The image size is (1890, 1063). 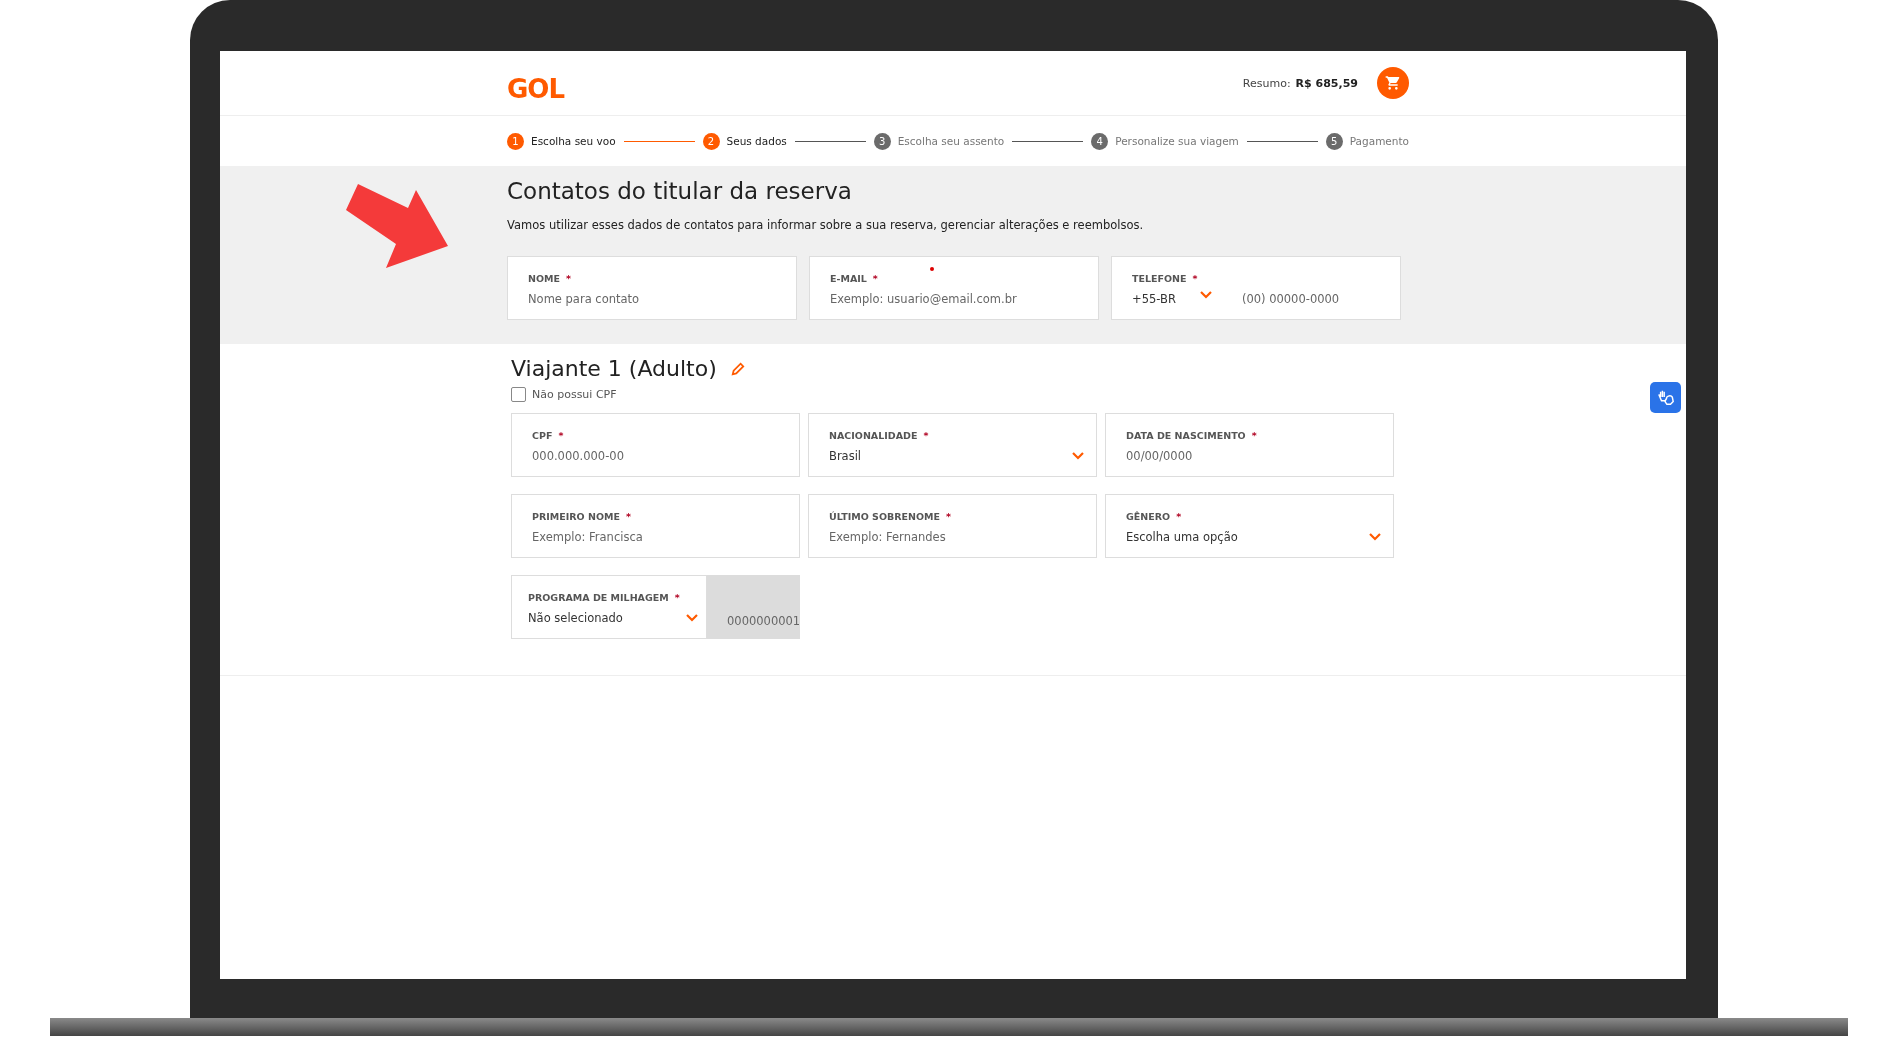 What do you see at coordinates (1177, 141) in the screenshot?
I see `step-label: Personalize sua viagem` at bounding box center [1177, 141].